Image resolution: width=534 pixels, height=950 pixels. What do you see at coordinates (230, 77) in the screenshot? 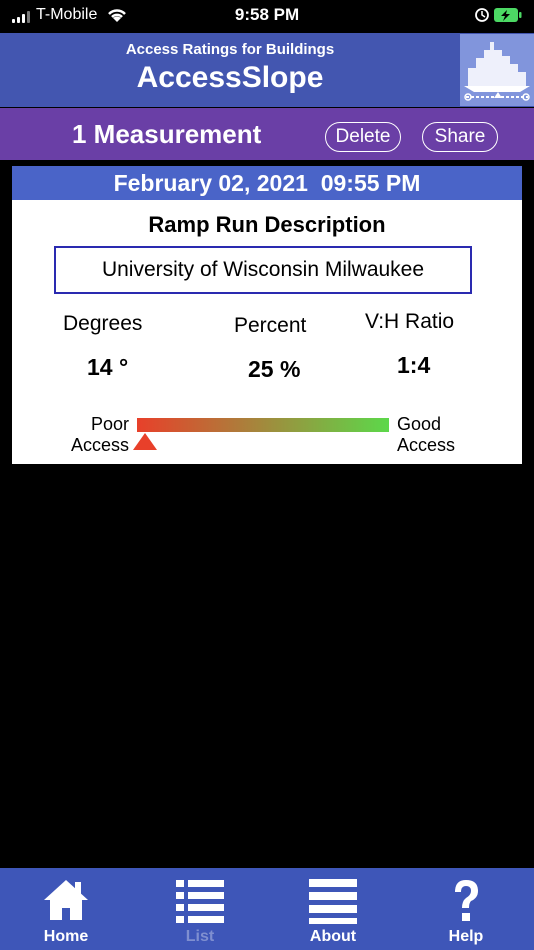
I see `app-title: AccessSlope` at bounding box center [230, 77].